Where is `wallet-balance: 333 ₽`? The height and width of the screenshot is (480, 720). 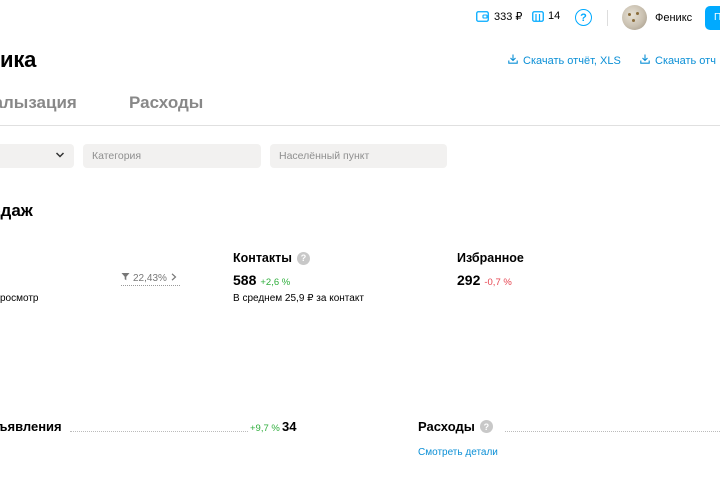
wallet-balance: 333 ₽ is located at coordinates (499, 16).